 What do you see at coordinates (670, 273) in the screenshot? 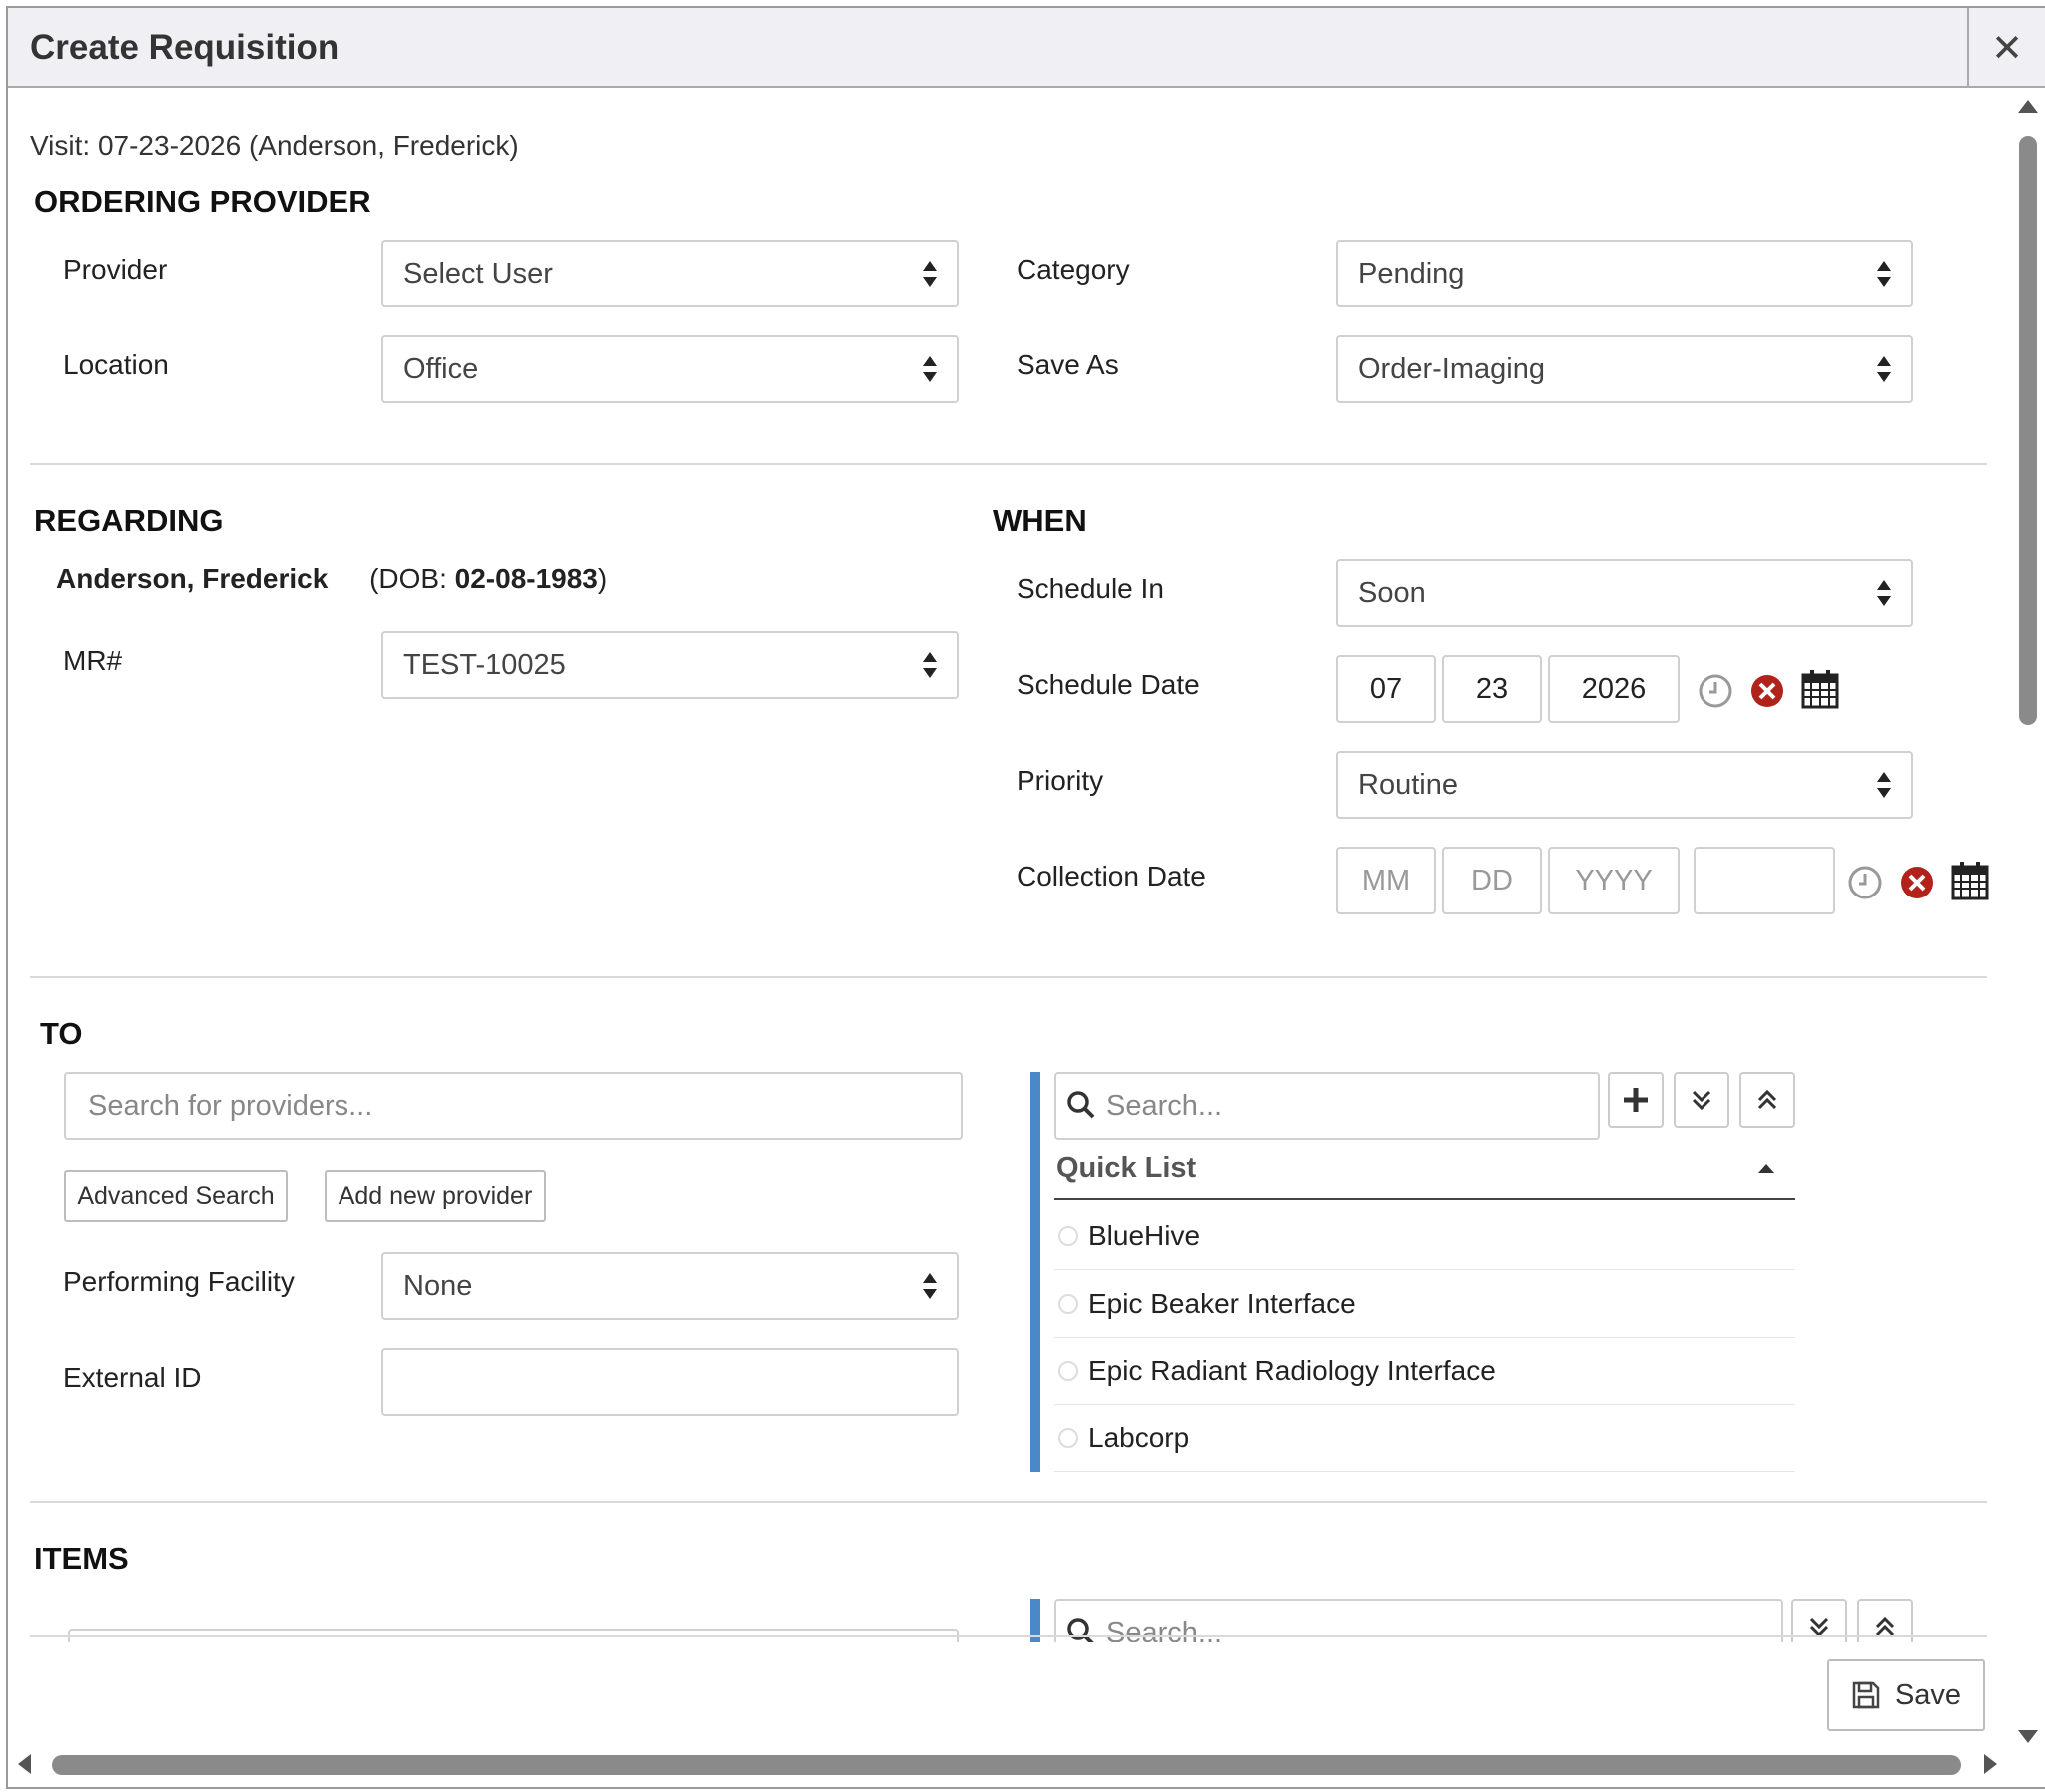
I see `provider-select: Select User` at bounding box center [670, 273].